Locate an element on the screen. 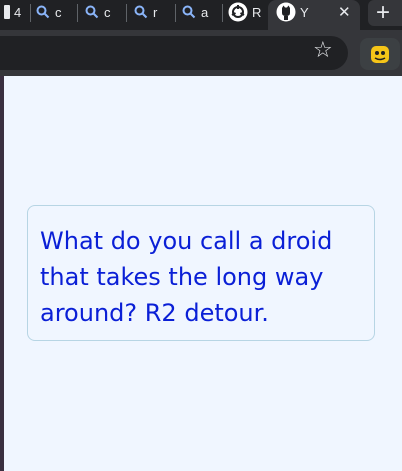  tab-3: c is located at coordinates (104, 12).